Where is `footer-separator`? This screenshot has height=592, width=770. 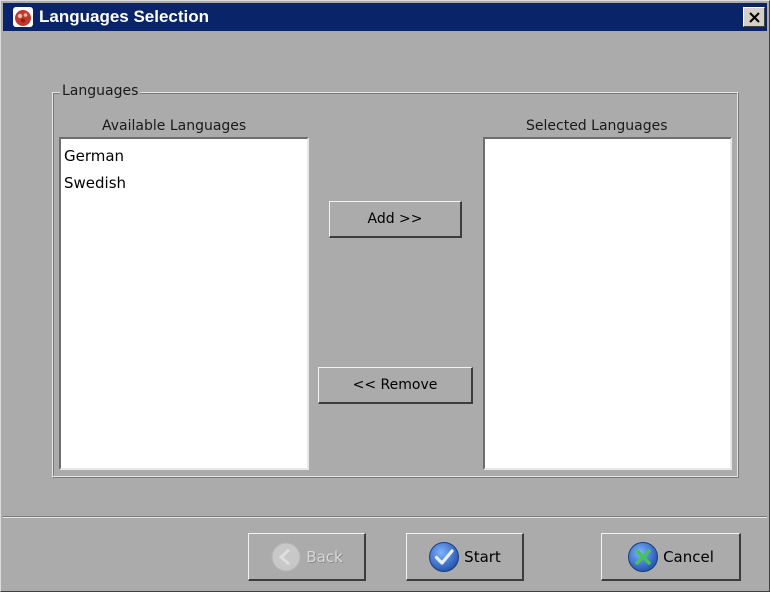 footer-separator is located at coordinates (385, 517).